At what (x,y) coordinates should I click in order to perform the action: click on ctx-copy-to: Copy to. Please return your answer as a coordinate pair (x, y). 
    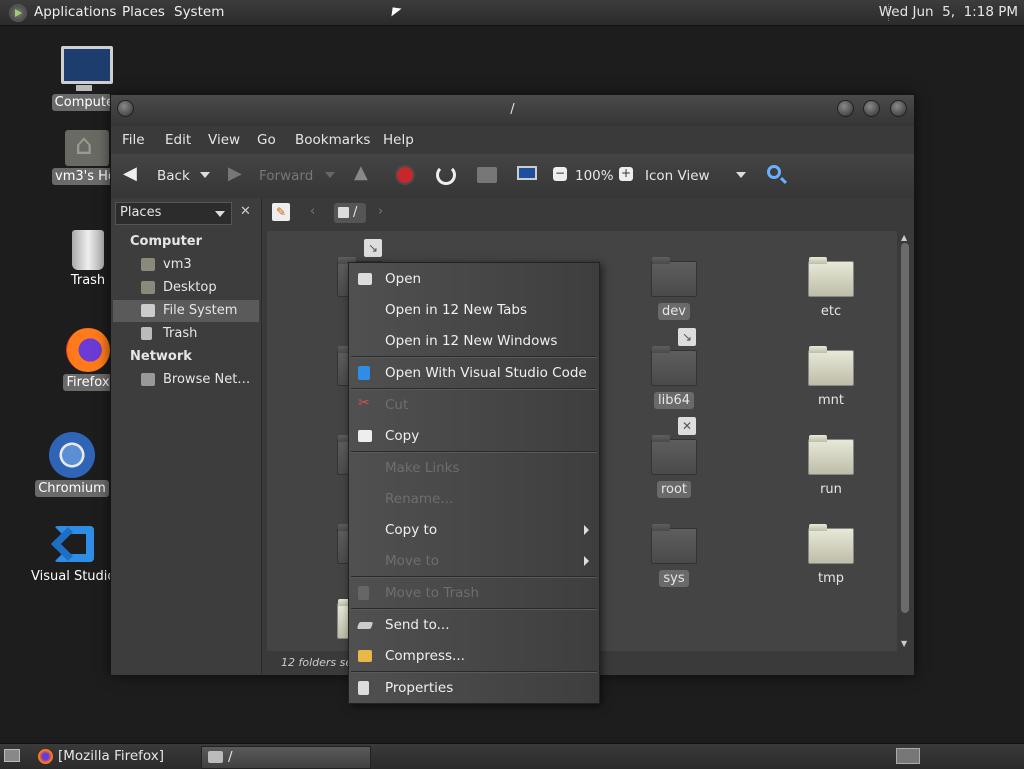
    Looking at the image, I should click on (474, 530).